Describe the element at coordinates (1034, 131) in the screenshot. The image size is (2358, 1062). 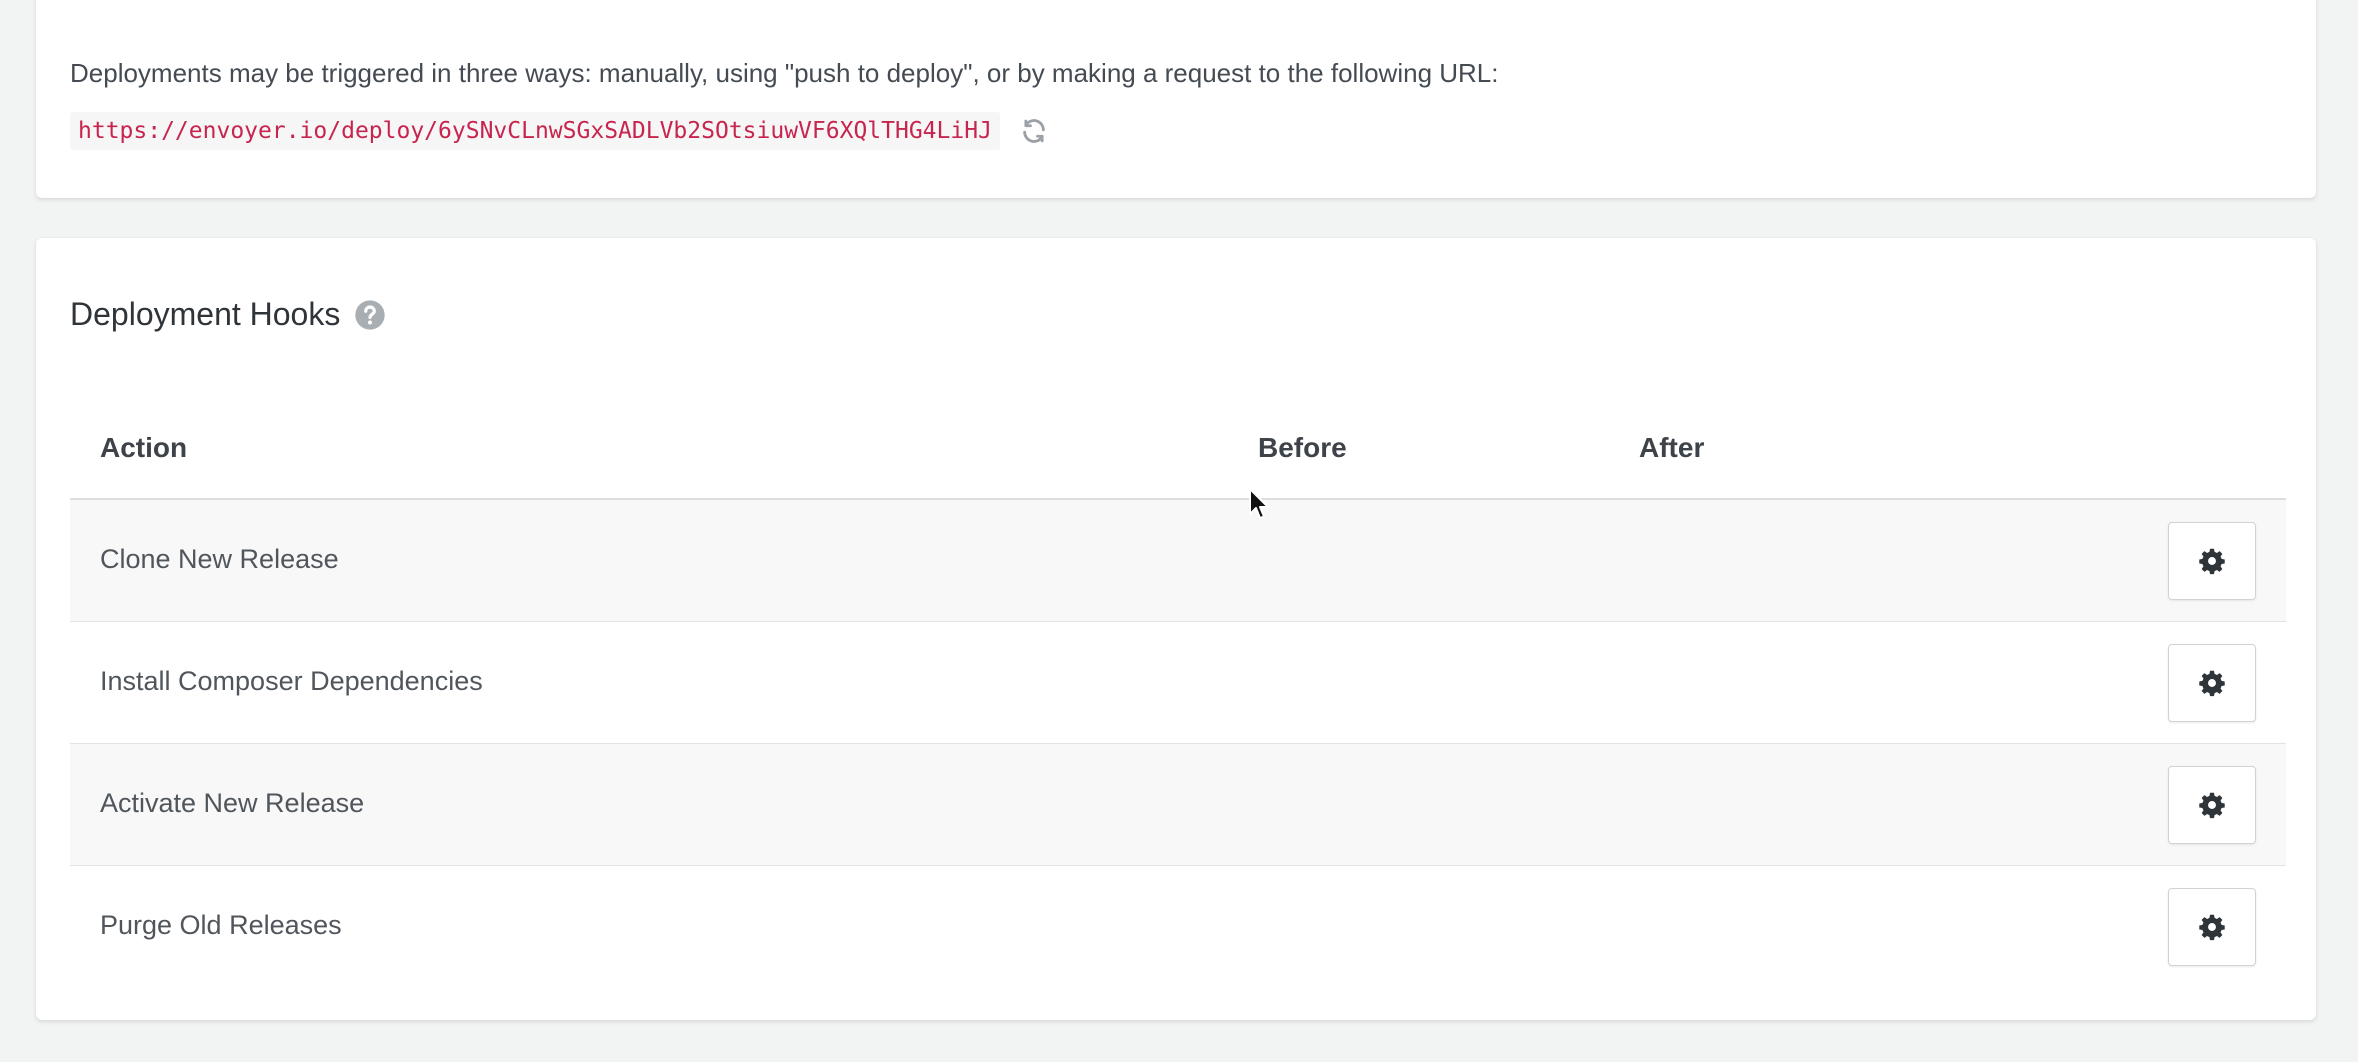
I see `refresh-icon` at that location.